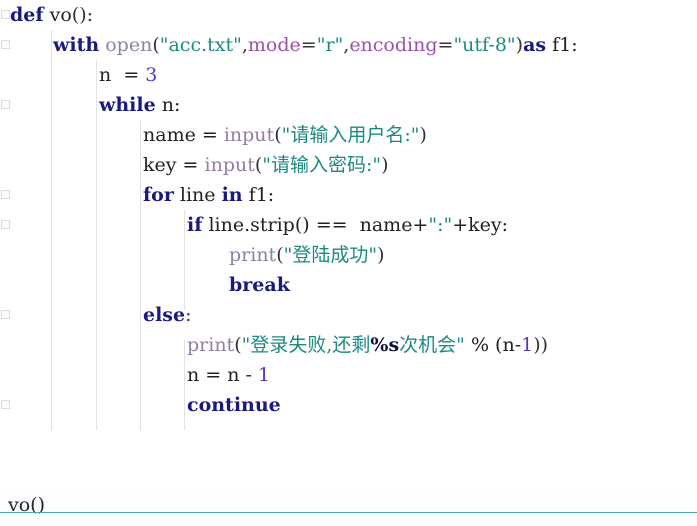 The height and width of the screenshot is (526, 697). I want to click on token-str: ":", so click(440, 225).